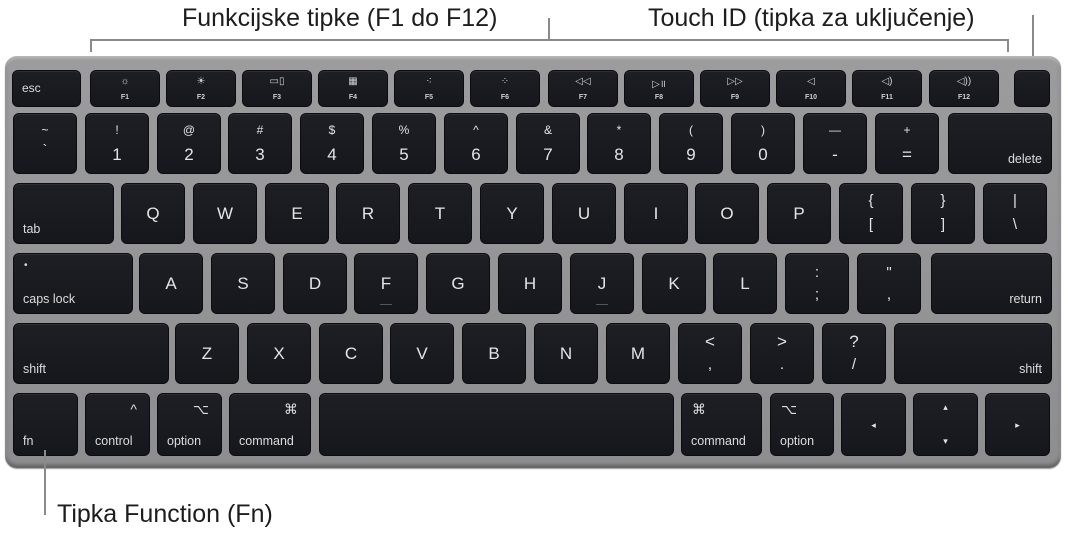  What do you see at coordinates (386, 304) in the screenshot?
I see `home-row-bump` at bounding box center [386, 304].